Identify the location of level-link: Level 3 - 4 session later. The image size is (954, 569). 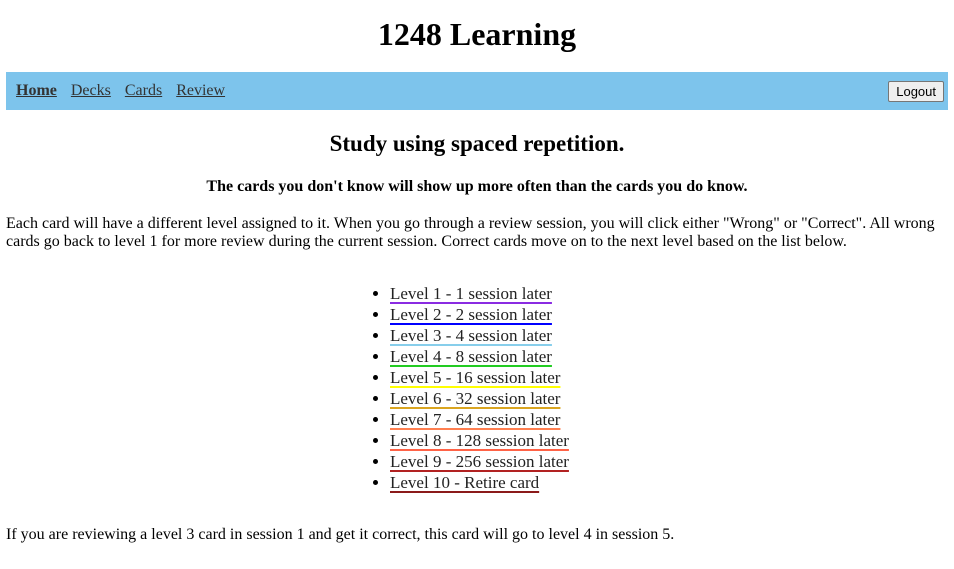
(471, 335).